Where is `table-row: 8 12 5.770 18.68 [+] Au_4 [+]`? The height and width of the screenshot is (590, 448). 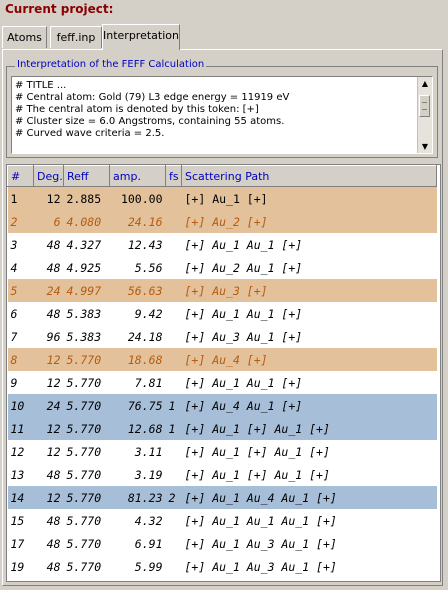
table-row: 8 12 5.770 18.68 [+] Au_4 [+] is located at coordinates (222, 359).